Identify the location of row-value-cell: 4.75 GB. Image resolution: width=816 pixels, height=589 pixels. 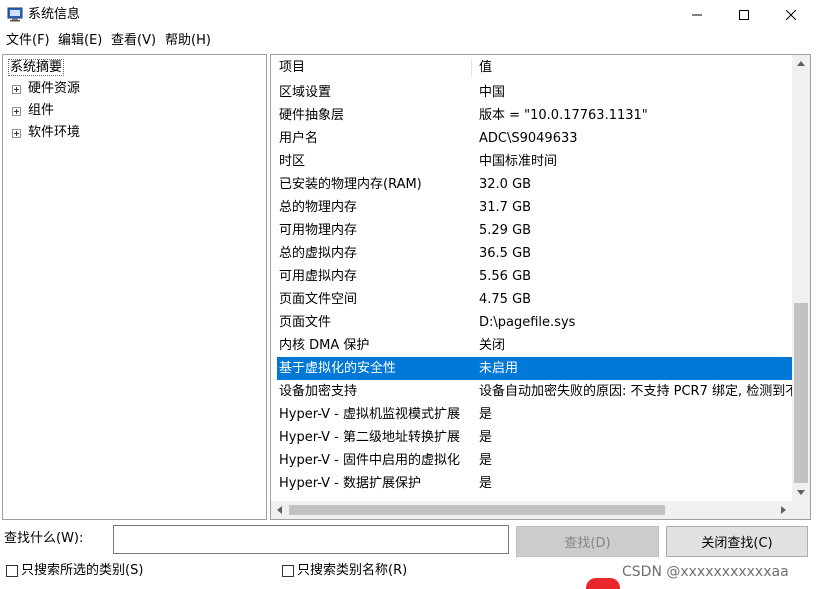
(505, 299).